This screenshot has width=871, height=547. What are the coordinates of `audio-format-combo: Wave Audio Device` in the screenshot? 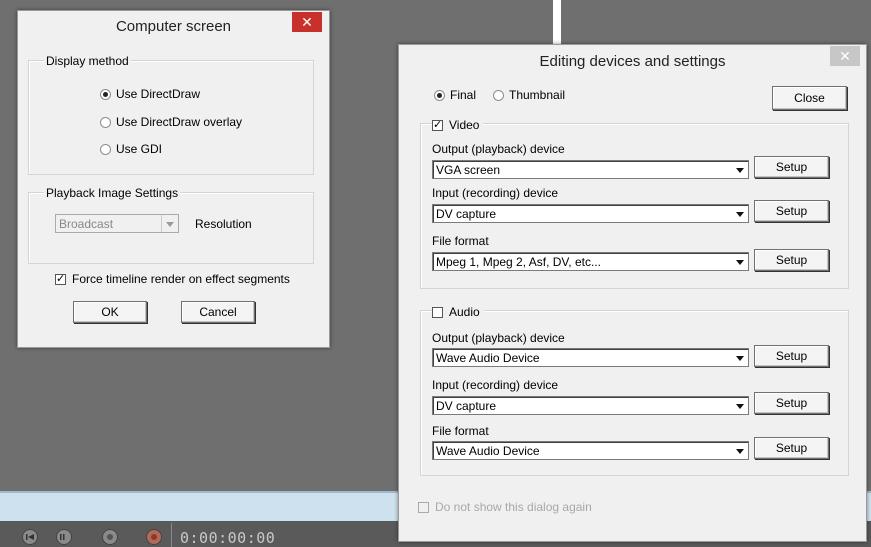 It's located at (590, 450).